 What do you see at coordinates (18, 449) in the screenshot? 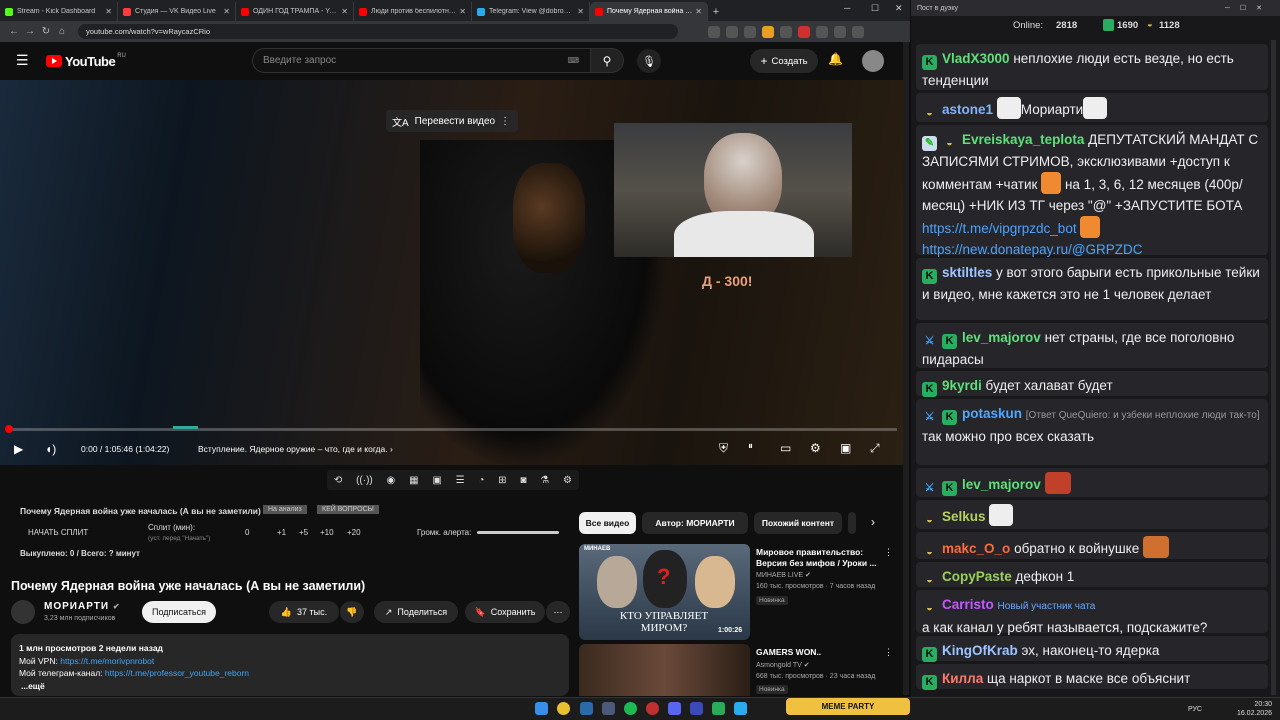
I see `play-icon: ▶` at bounding box center [18, 449].